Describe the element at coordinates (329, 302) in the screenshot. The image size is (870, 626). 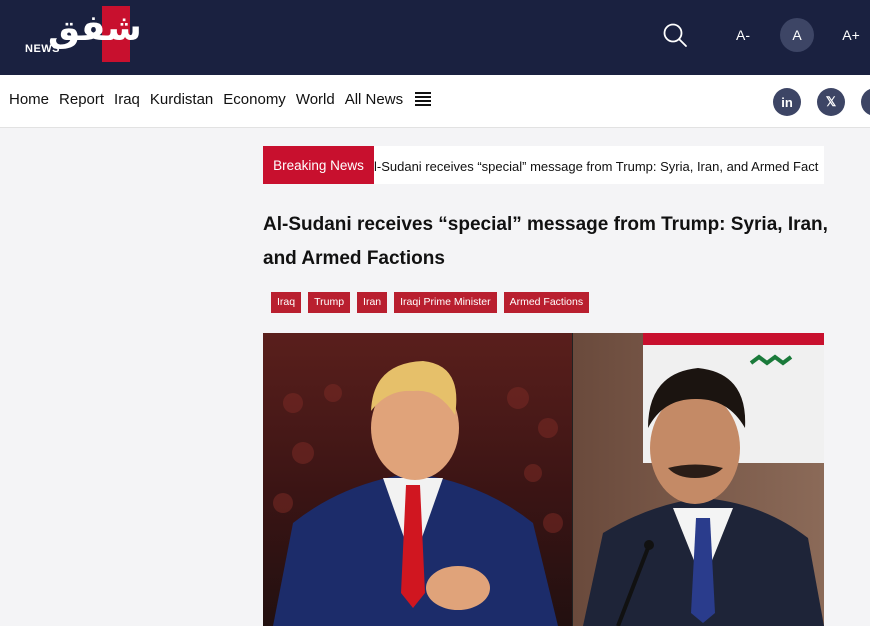
I see `tag-trump: Trump` at that location.